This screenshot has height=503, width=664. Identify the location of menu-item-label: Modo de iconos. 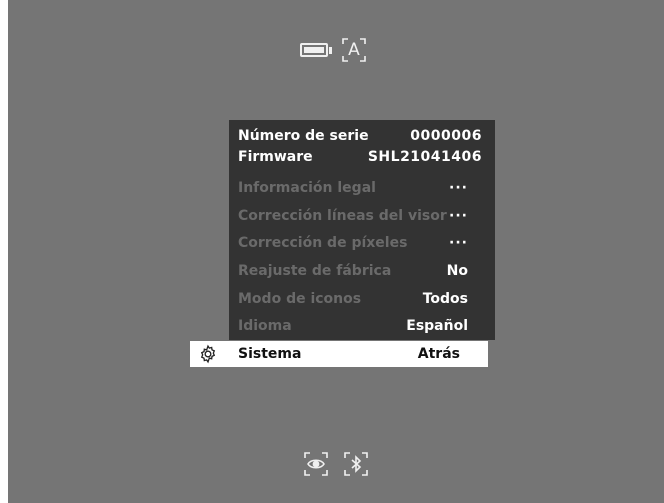
(300, 299).